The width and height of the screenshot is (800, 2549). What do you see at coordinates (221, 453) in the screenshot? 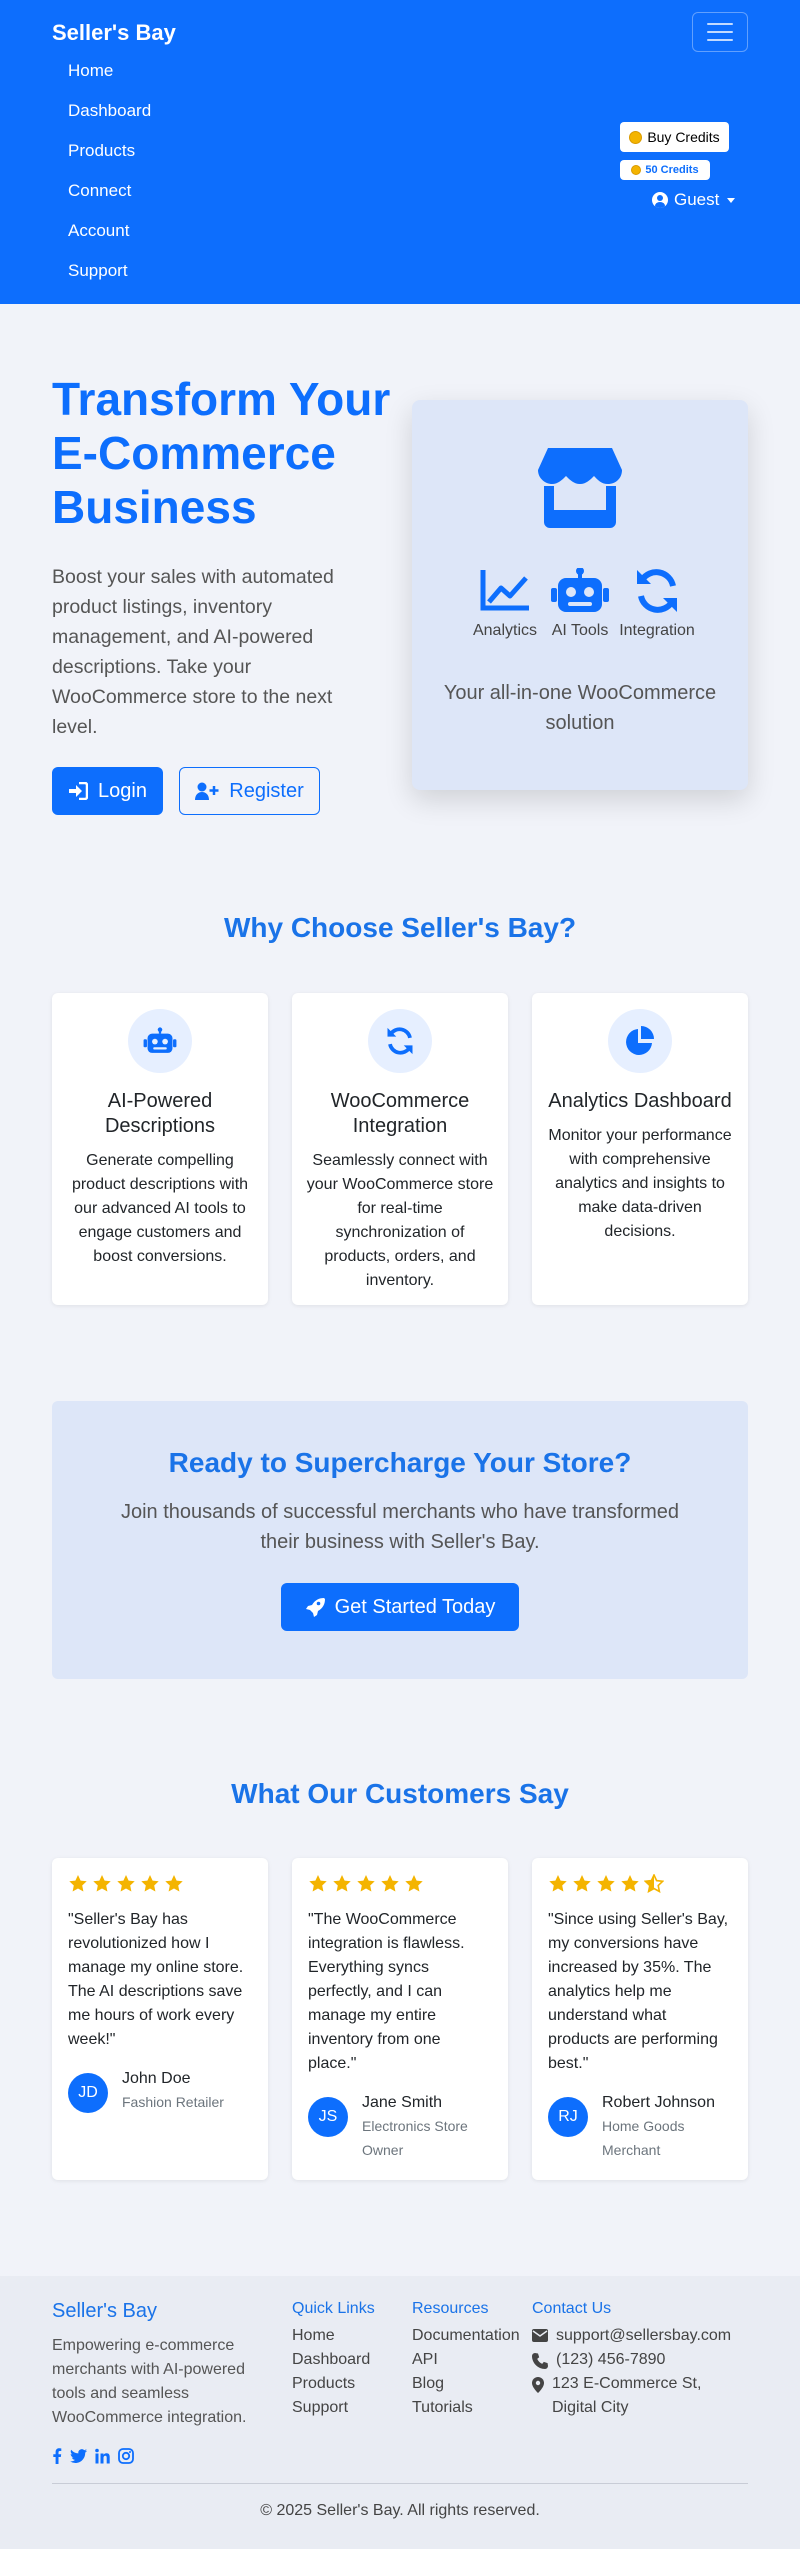
I see `hero-title: Transform Your E-Commerce Business` at bounding box center [221, 453].